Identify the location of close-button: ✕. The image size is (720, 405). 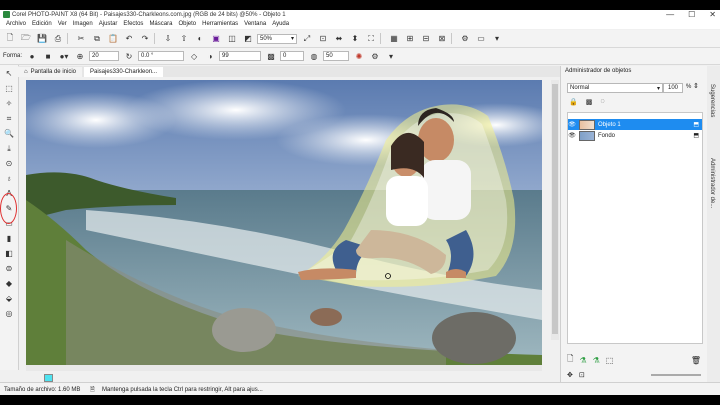
(712, 14).